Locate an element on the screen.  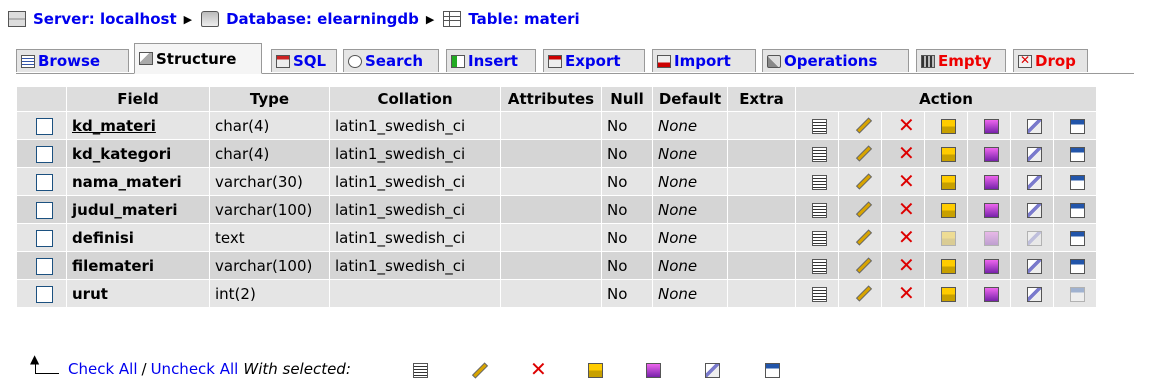
tab-import: Import is located at coordinates (704, 60).